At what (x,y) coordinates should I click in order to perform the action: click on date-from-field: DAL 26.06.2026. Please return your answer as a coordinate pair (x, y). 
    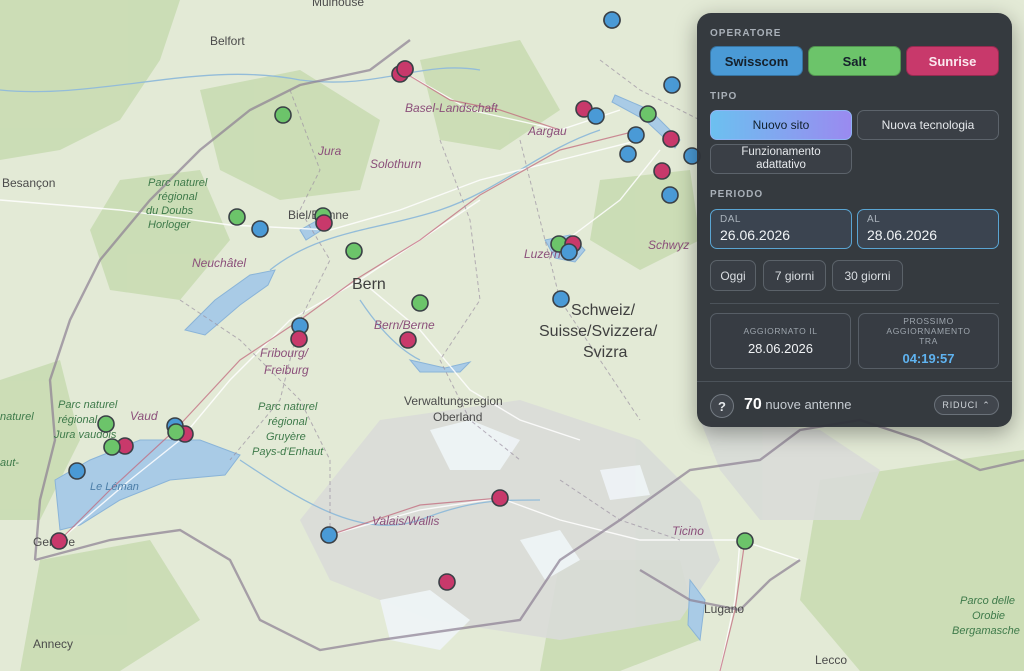
    Looking at the image, I should click on (781, 229).